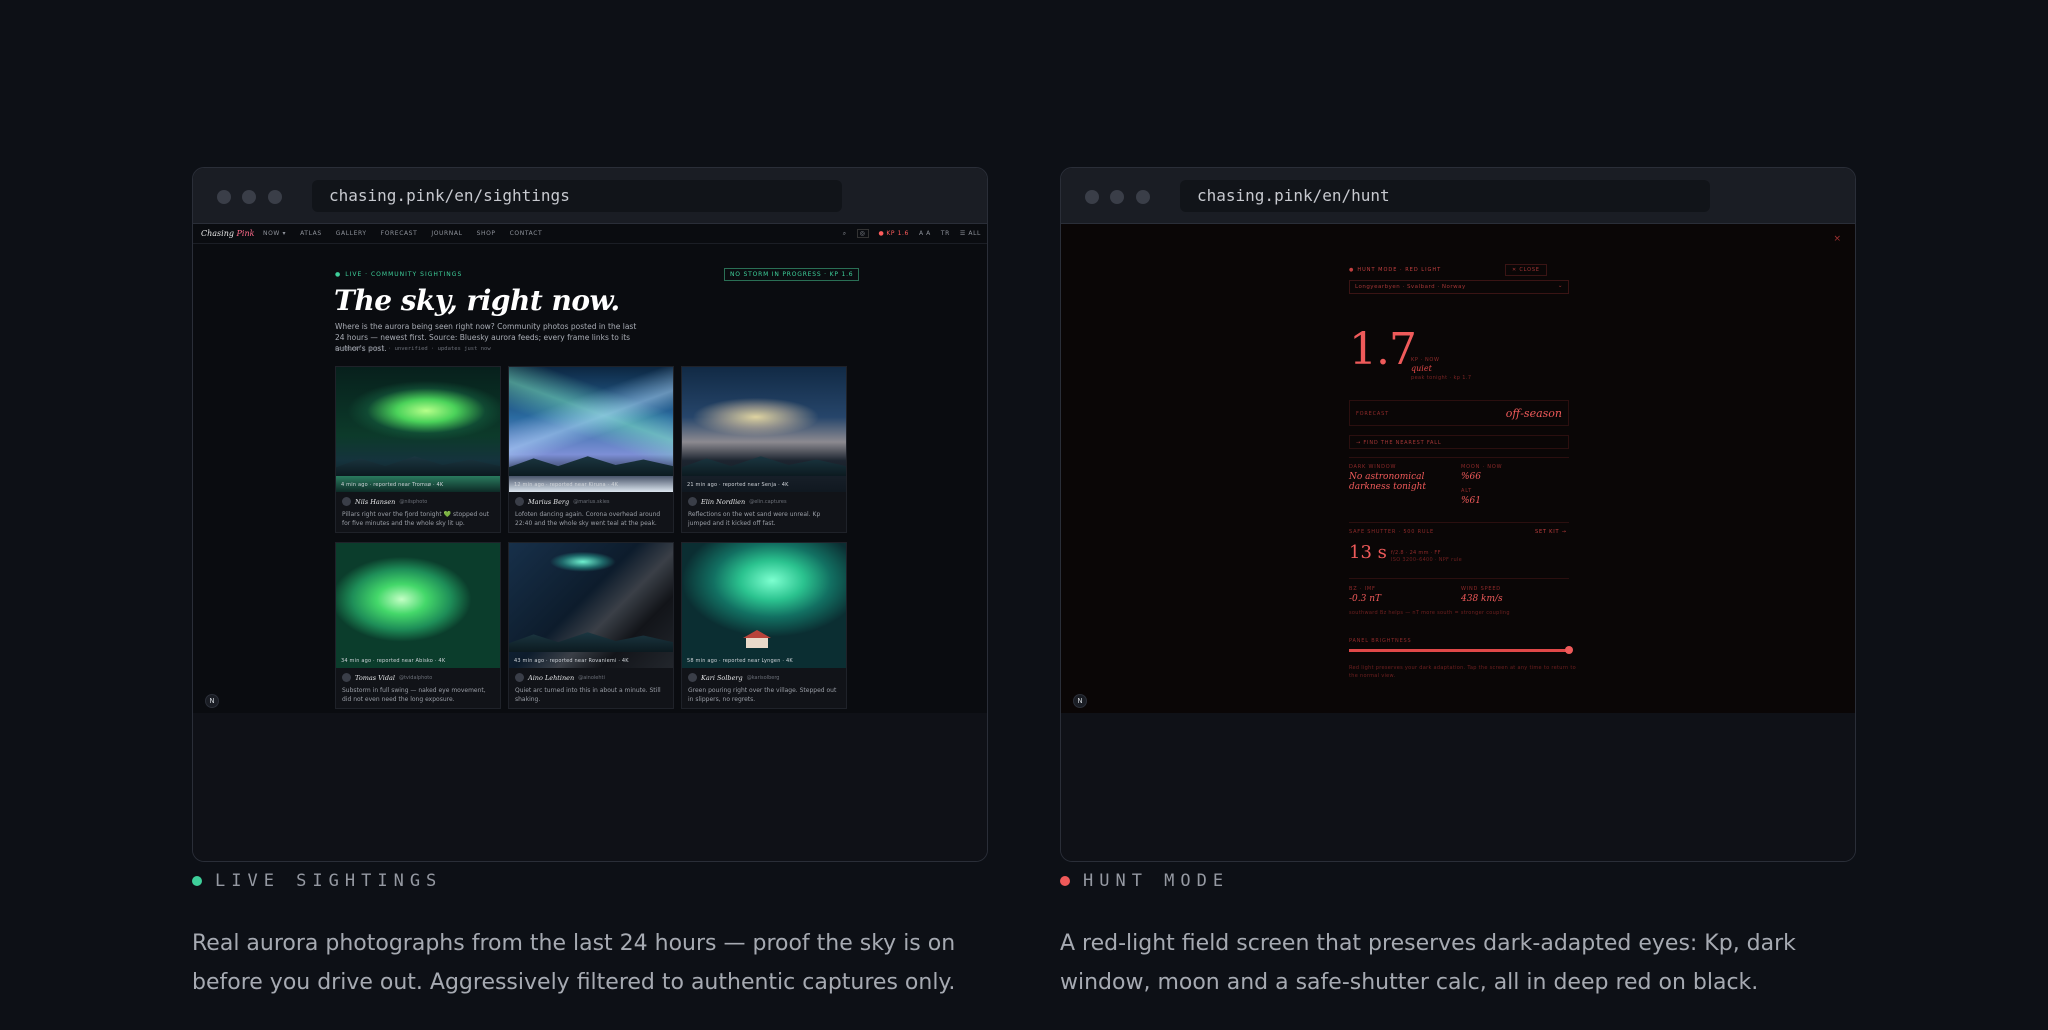  Describe the element at coordinates (1526, 270) in the screenshot. I see `exit-button: ✕ CLOSE` at that location.